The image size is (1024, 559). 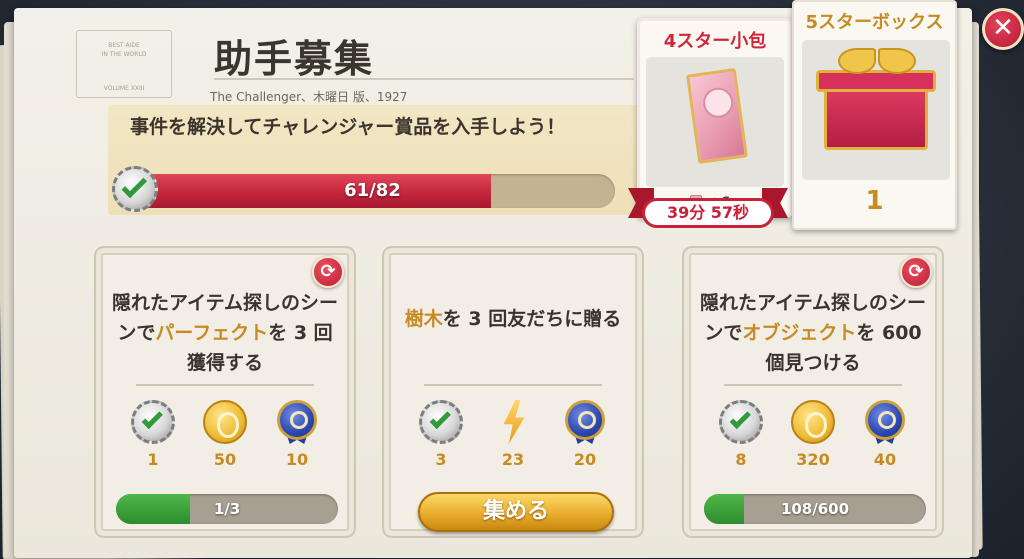 What do you see at coordinates (885, 459) in the screenshot?
I see `reward-value: 40` at bounding box center [885, 459].